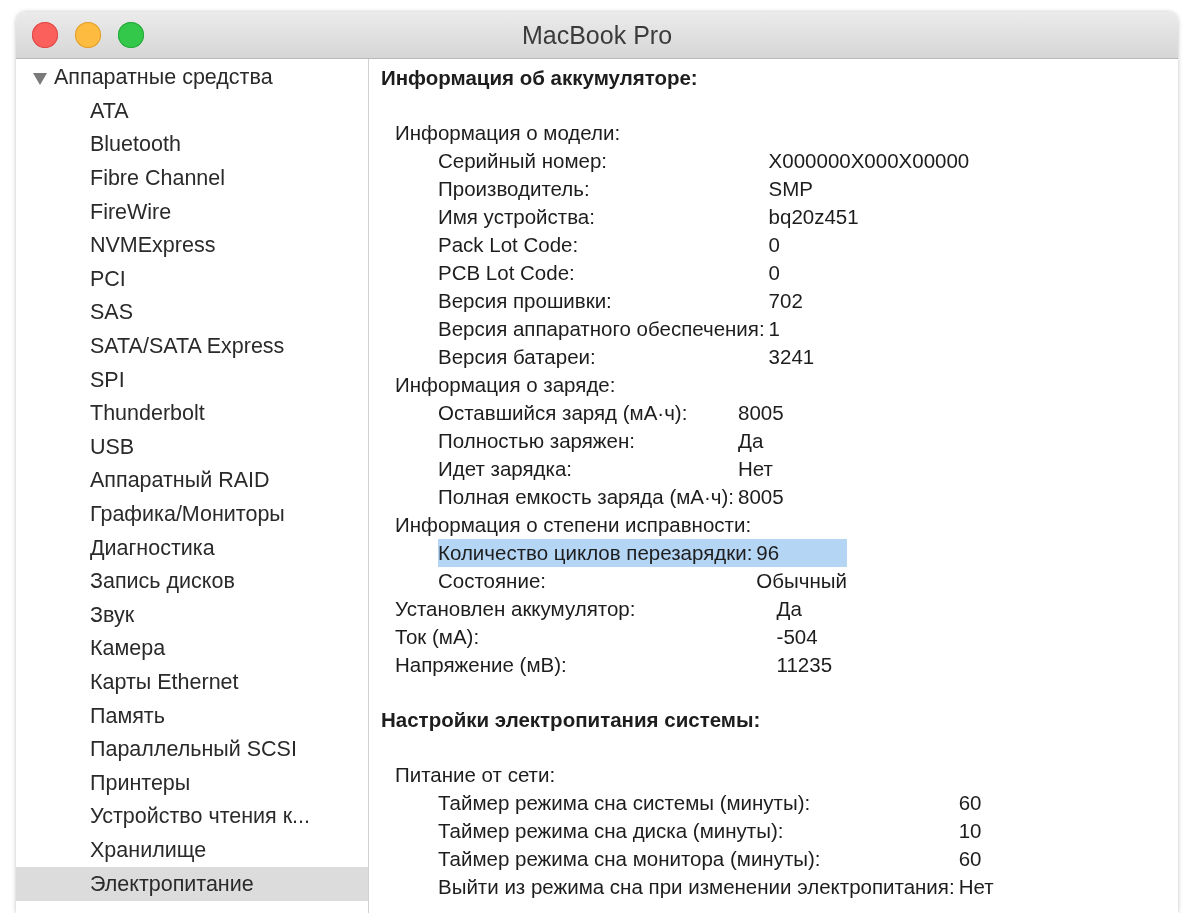 This screenshot has width=1200, height=913. I want to click on sidebar-item: Запись дисков, so click(192, 581).